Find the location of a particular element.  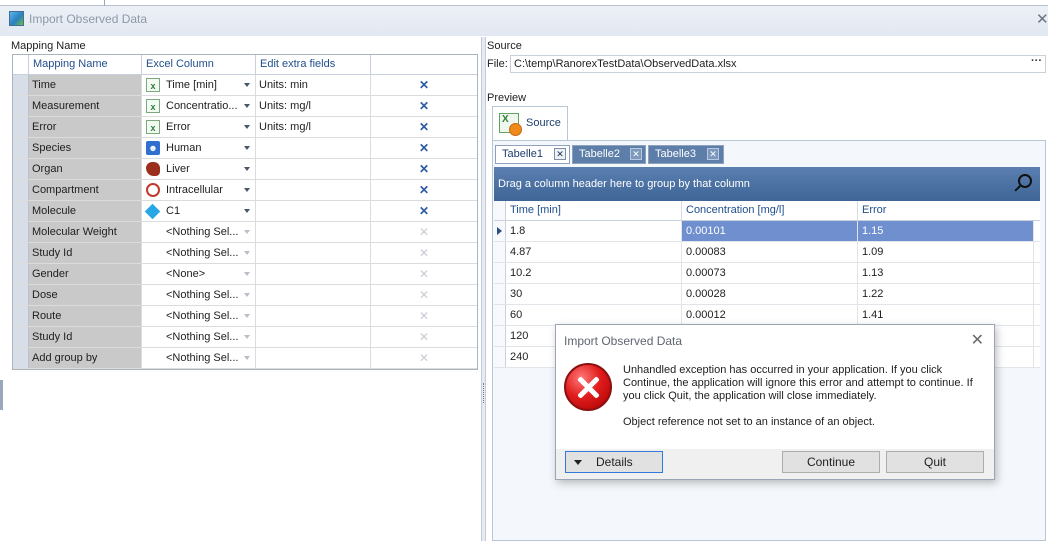

mapping-row: Add group by <Nothing Sel... ✕ is located at coordinates (245, 358).